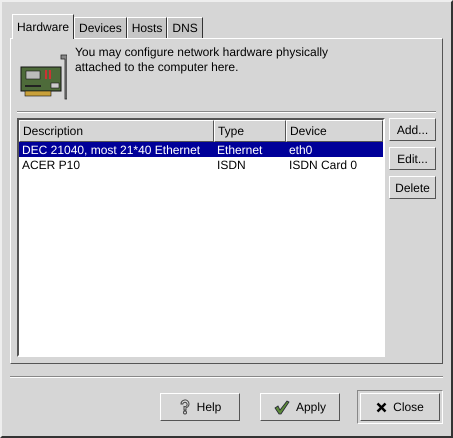 This screenshot has width=453, height=438. Describe the element at coordinates (323, 165) in the screenshot. I see `table-cell-text: ISDN Card 0` at that location.